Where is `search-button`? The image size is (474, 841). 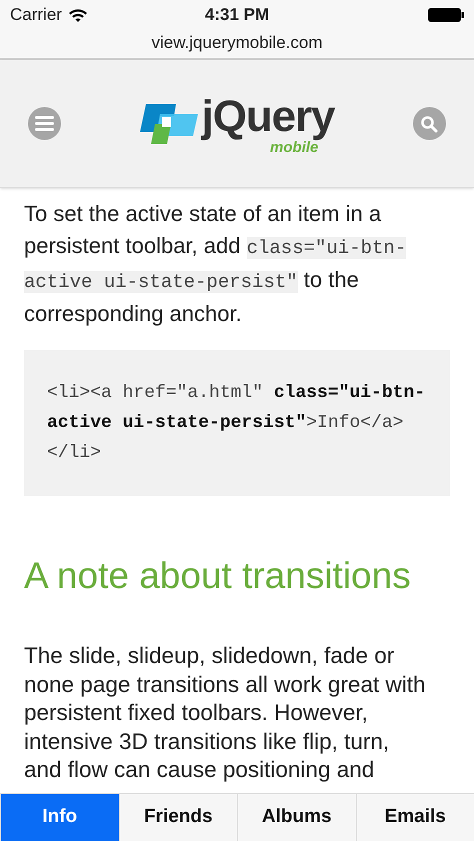 search-button is located at coordinates (429, 123).